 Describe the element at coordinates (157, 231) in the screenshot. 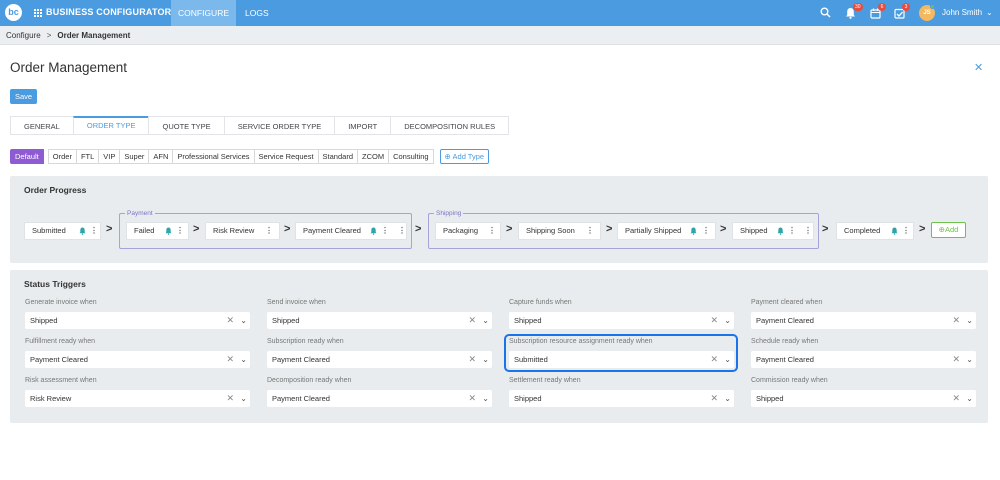

I see `stage-failed: Failed ⋮` at that location.